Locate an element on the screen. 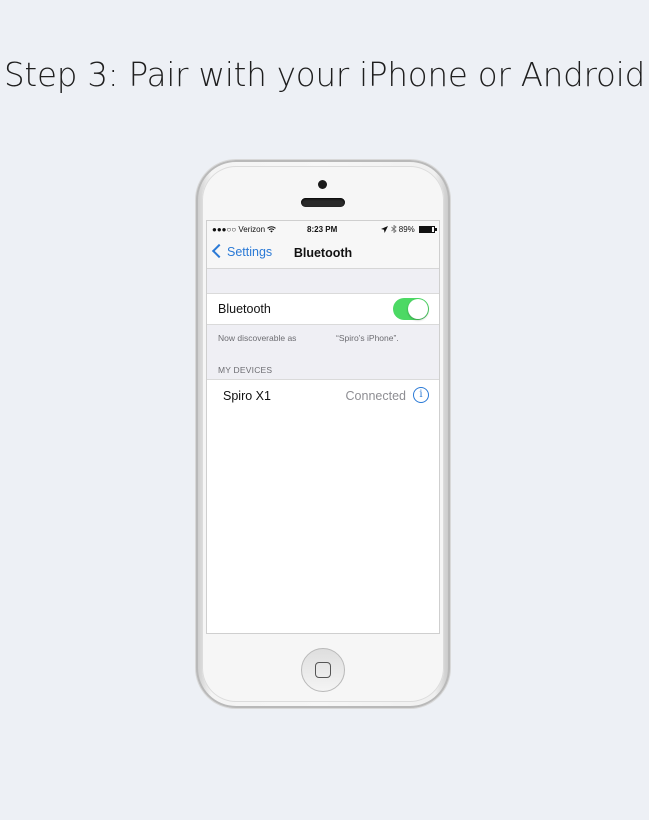  screen-empty-area is located at coordinates (323, 522).